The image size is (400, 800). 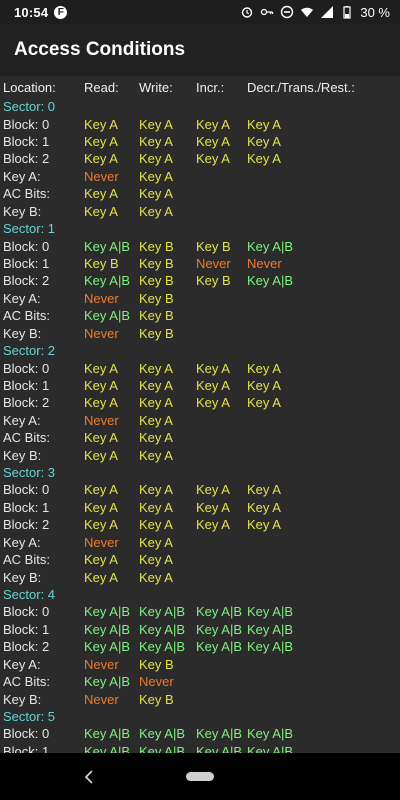 I want to click on home-pill-button, so click(x=200, y=776).